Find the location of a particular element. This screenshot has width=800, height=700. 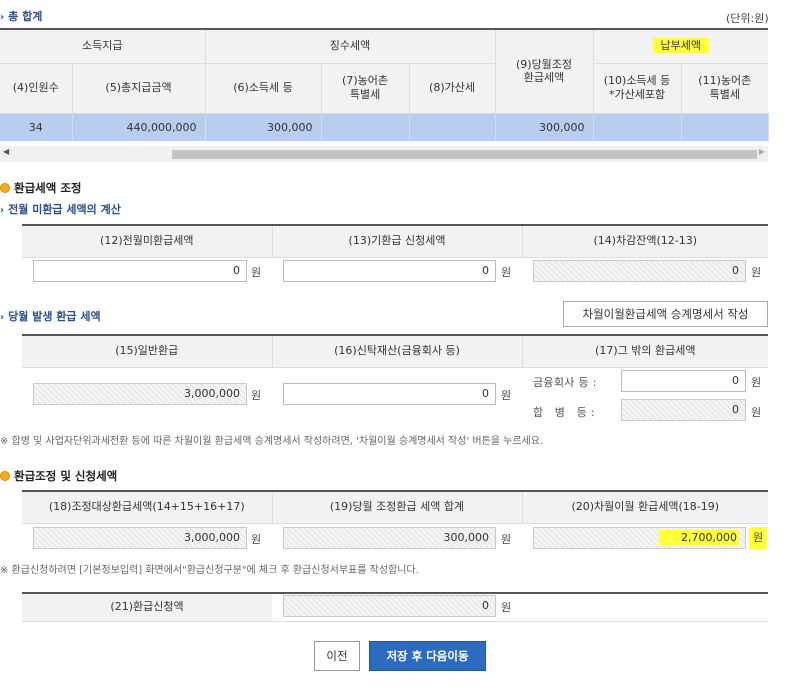

carryover-statement-button: 차월이월환급세액 승계명세서 작성 is located at coordinates (665, 314).